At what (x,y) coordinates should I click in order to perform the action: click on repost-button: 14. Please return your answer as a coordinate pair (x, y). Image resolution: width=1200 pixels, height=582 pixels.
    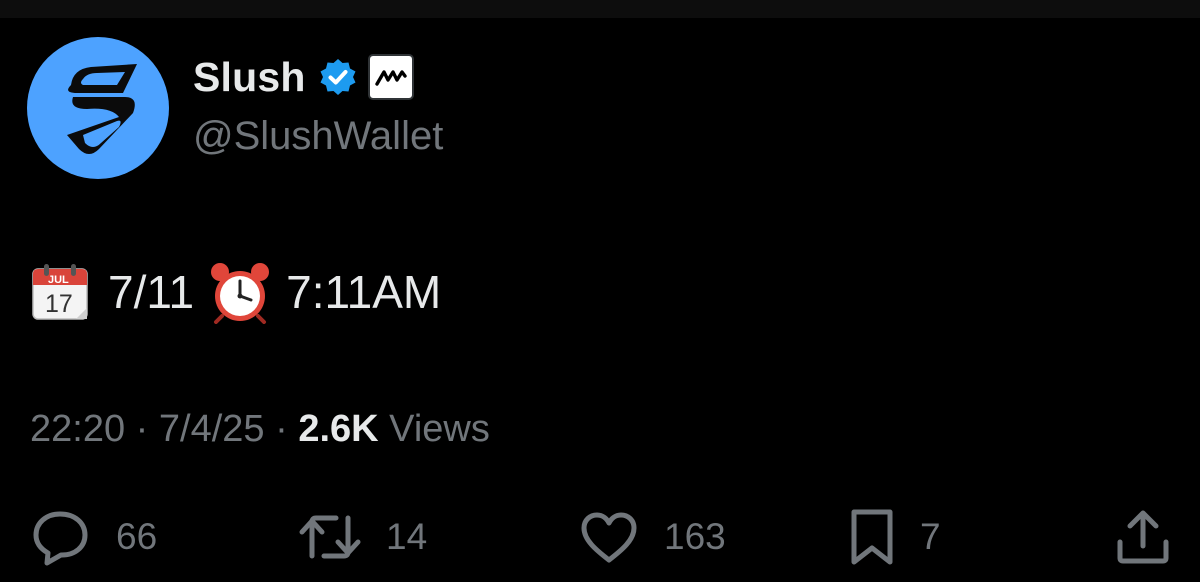
    Looking at the image, I should click on (362, 537).